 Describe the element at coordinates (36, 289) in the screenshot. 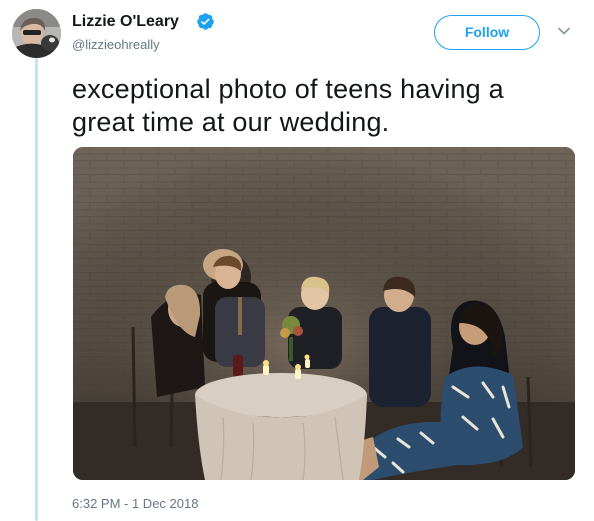

I see `thread-line` at that location.